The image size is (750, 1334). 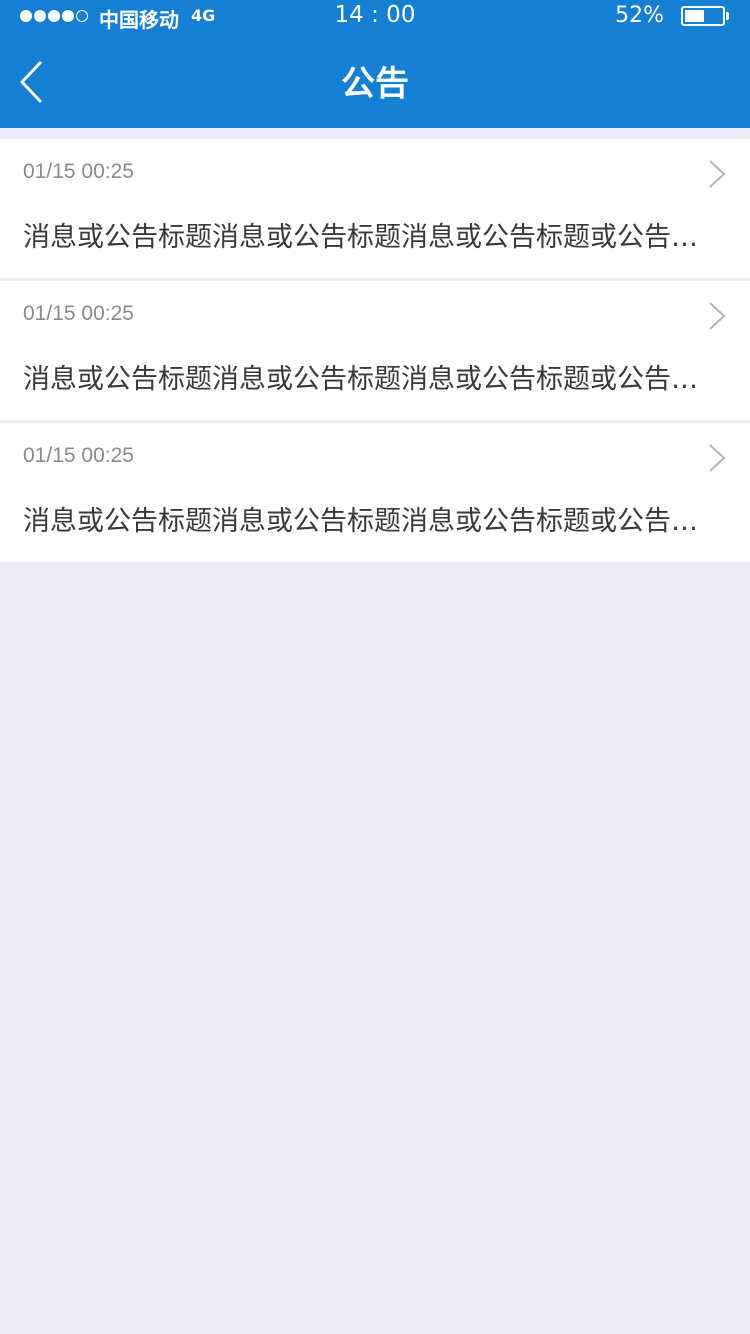 I want to click on battery-percent: 52%, so click(x=639, y=15).